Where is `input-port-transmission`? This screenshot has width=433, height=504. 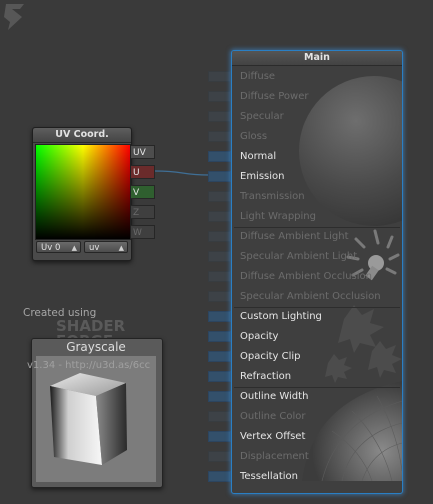
input-port-transmission is located at coordinates (219, 196).